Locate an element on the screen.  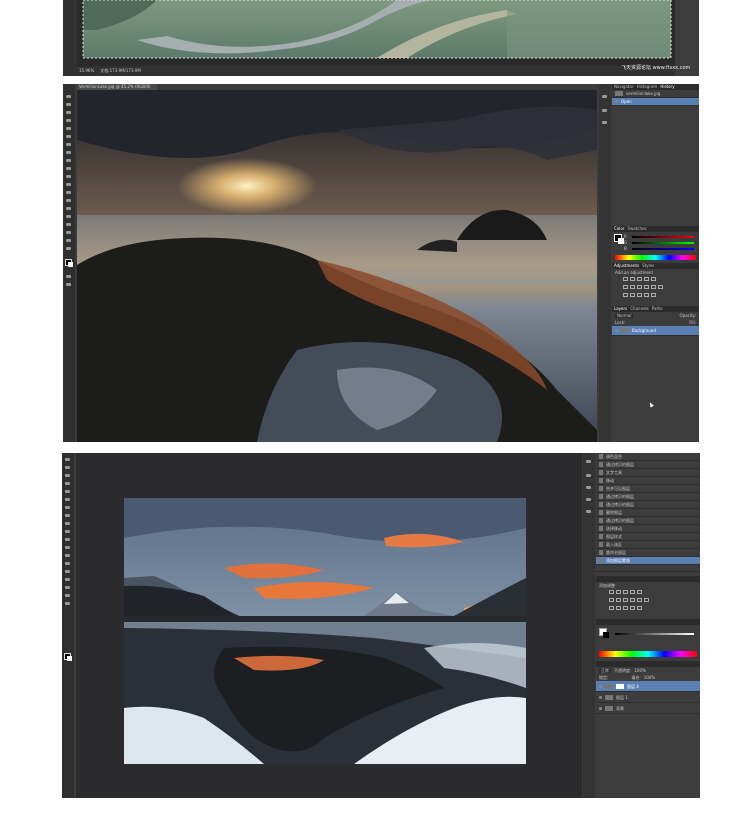
history-state: 合并可见图层 is located at coordinates (648, 489).